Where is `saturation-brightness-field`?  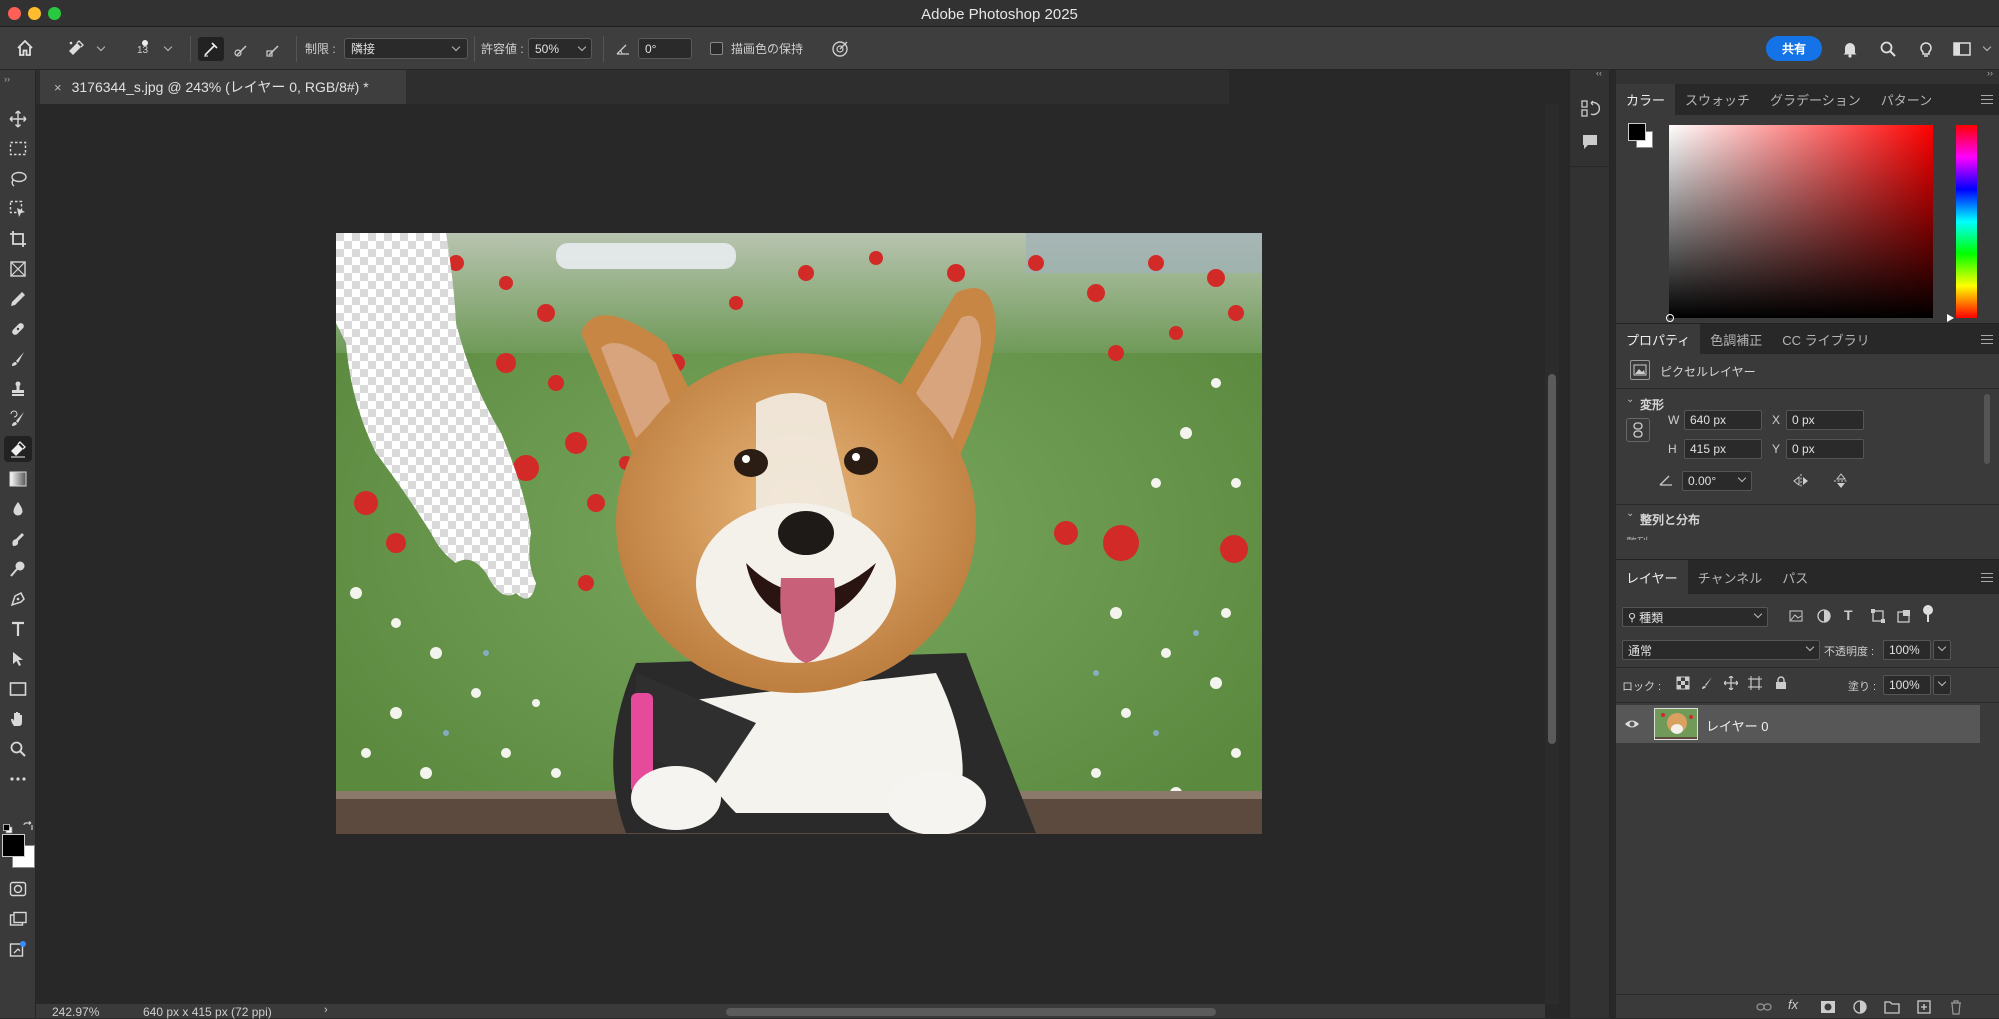 saturation-brightness-field is located at coordinates (1801, 221).